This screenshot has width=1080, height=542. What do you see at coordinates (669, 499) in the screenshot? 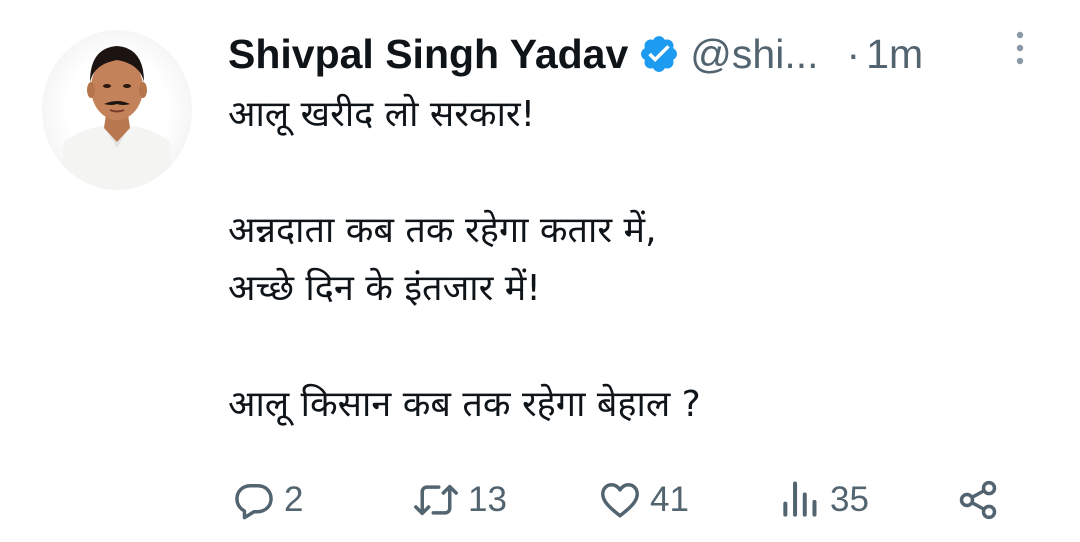
I see `like-count: 41` at bounding box center [669, 499].